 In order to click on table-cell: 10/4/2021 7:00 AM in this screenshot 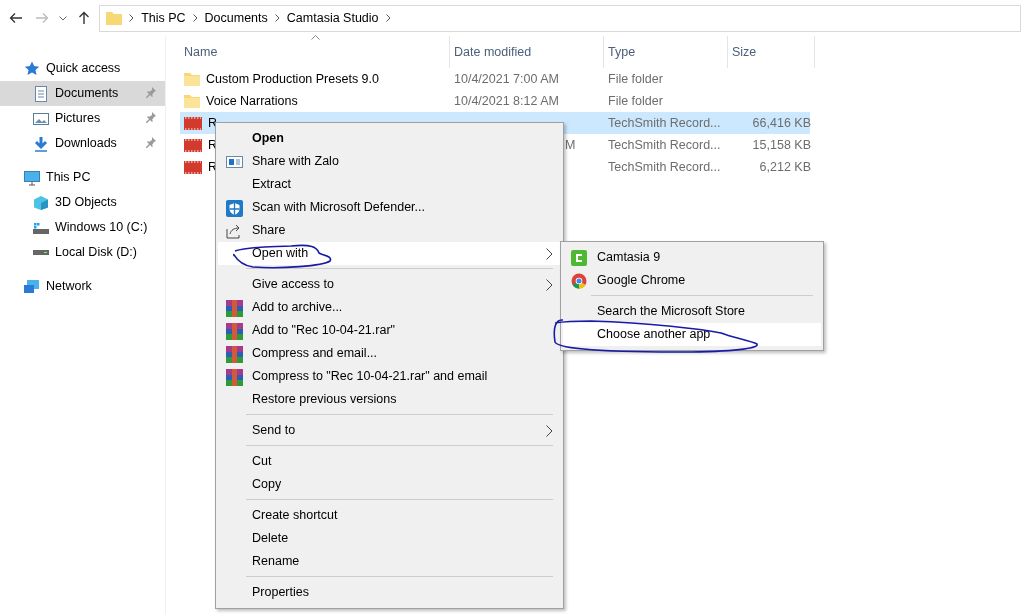, I will do `click(506, 78)`.